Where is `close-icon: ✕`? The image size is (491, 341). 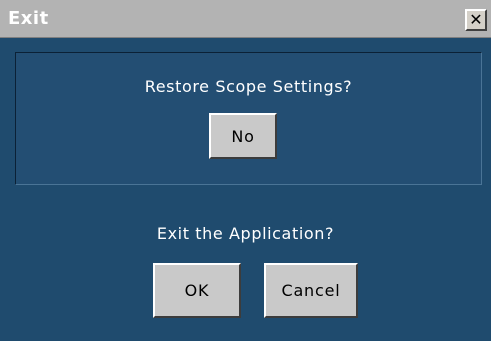
close-icon: ✕ is located at coordinates (476, 19).